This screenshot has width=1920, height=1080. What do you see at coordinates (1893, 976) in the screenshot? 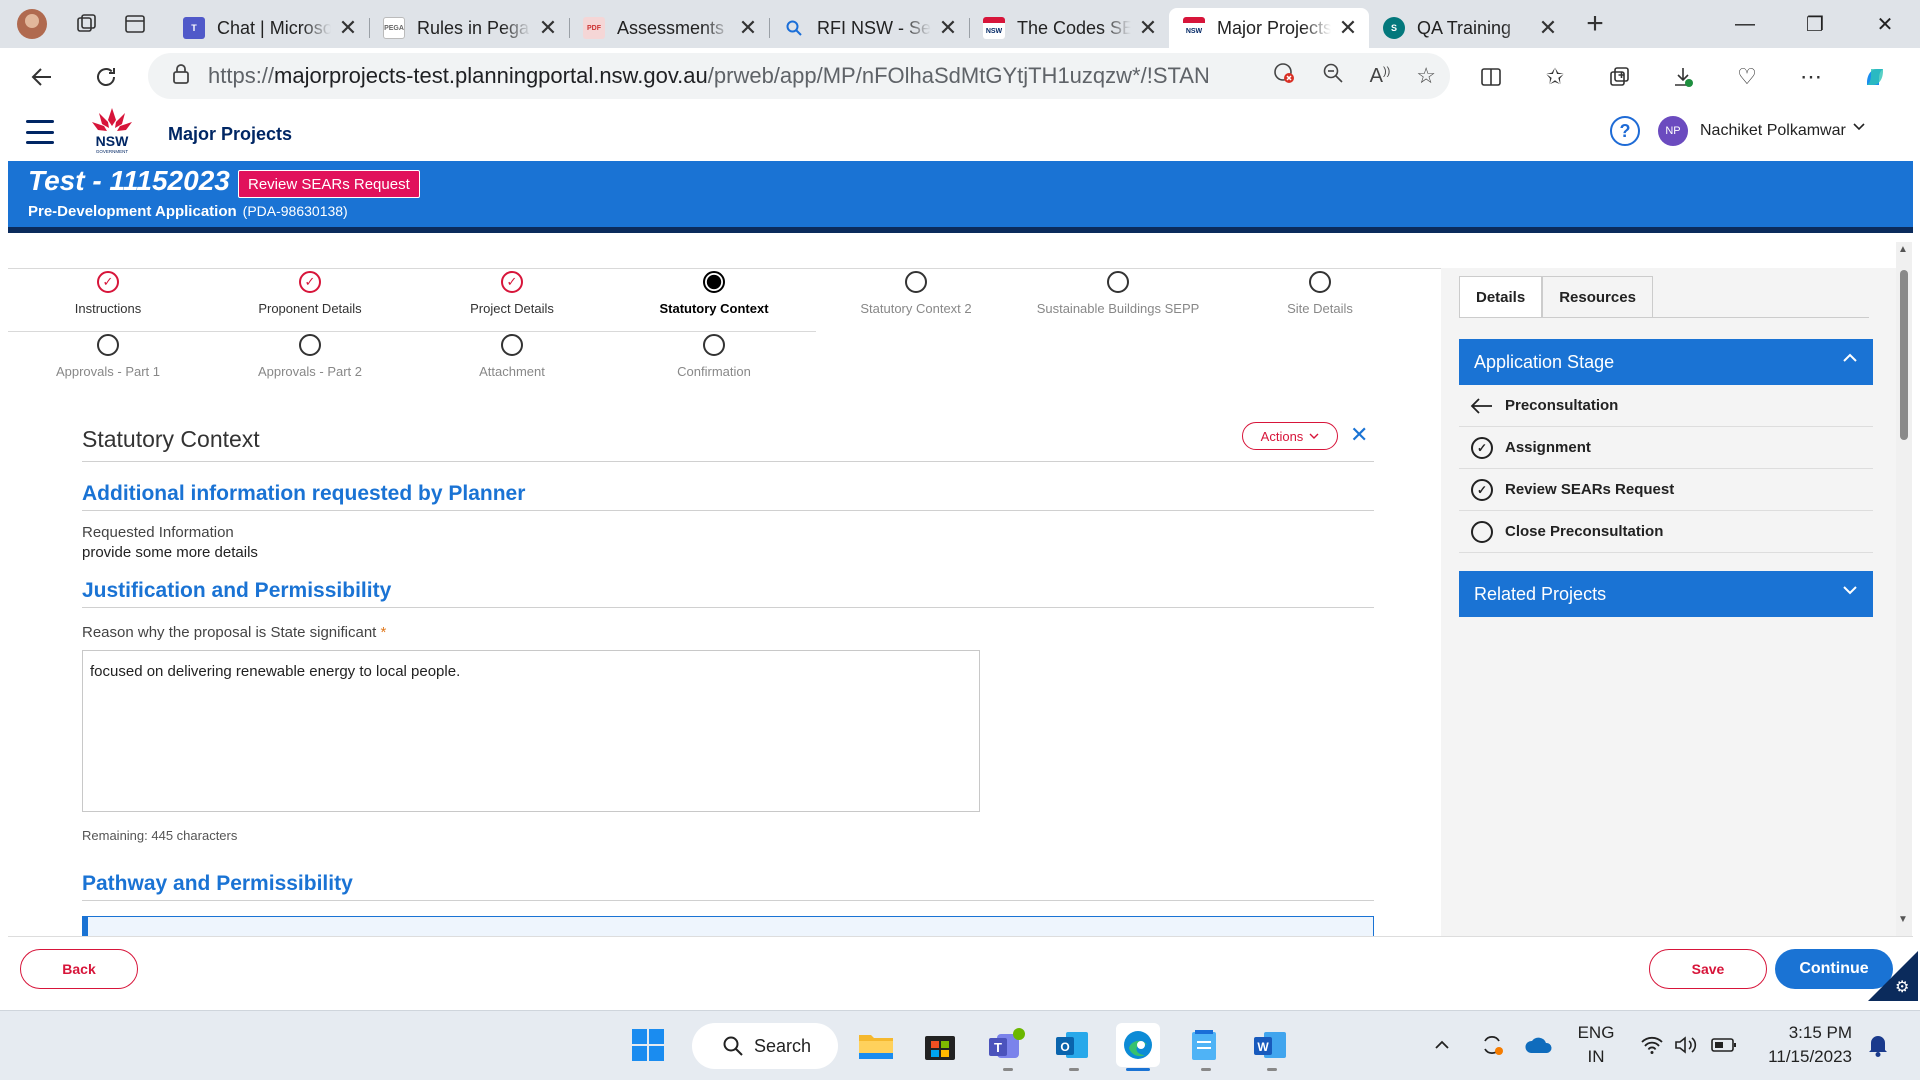
I see `settings-corner` at bounding box center [1893, 976].